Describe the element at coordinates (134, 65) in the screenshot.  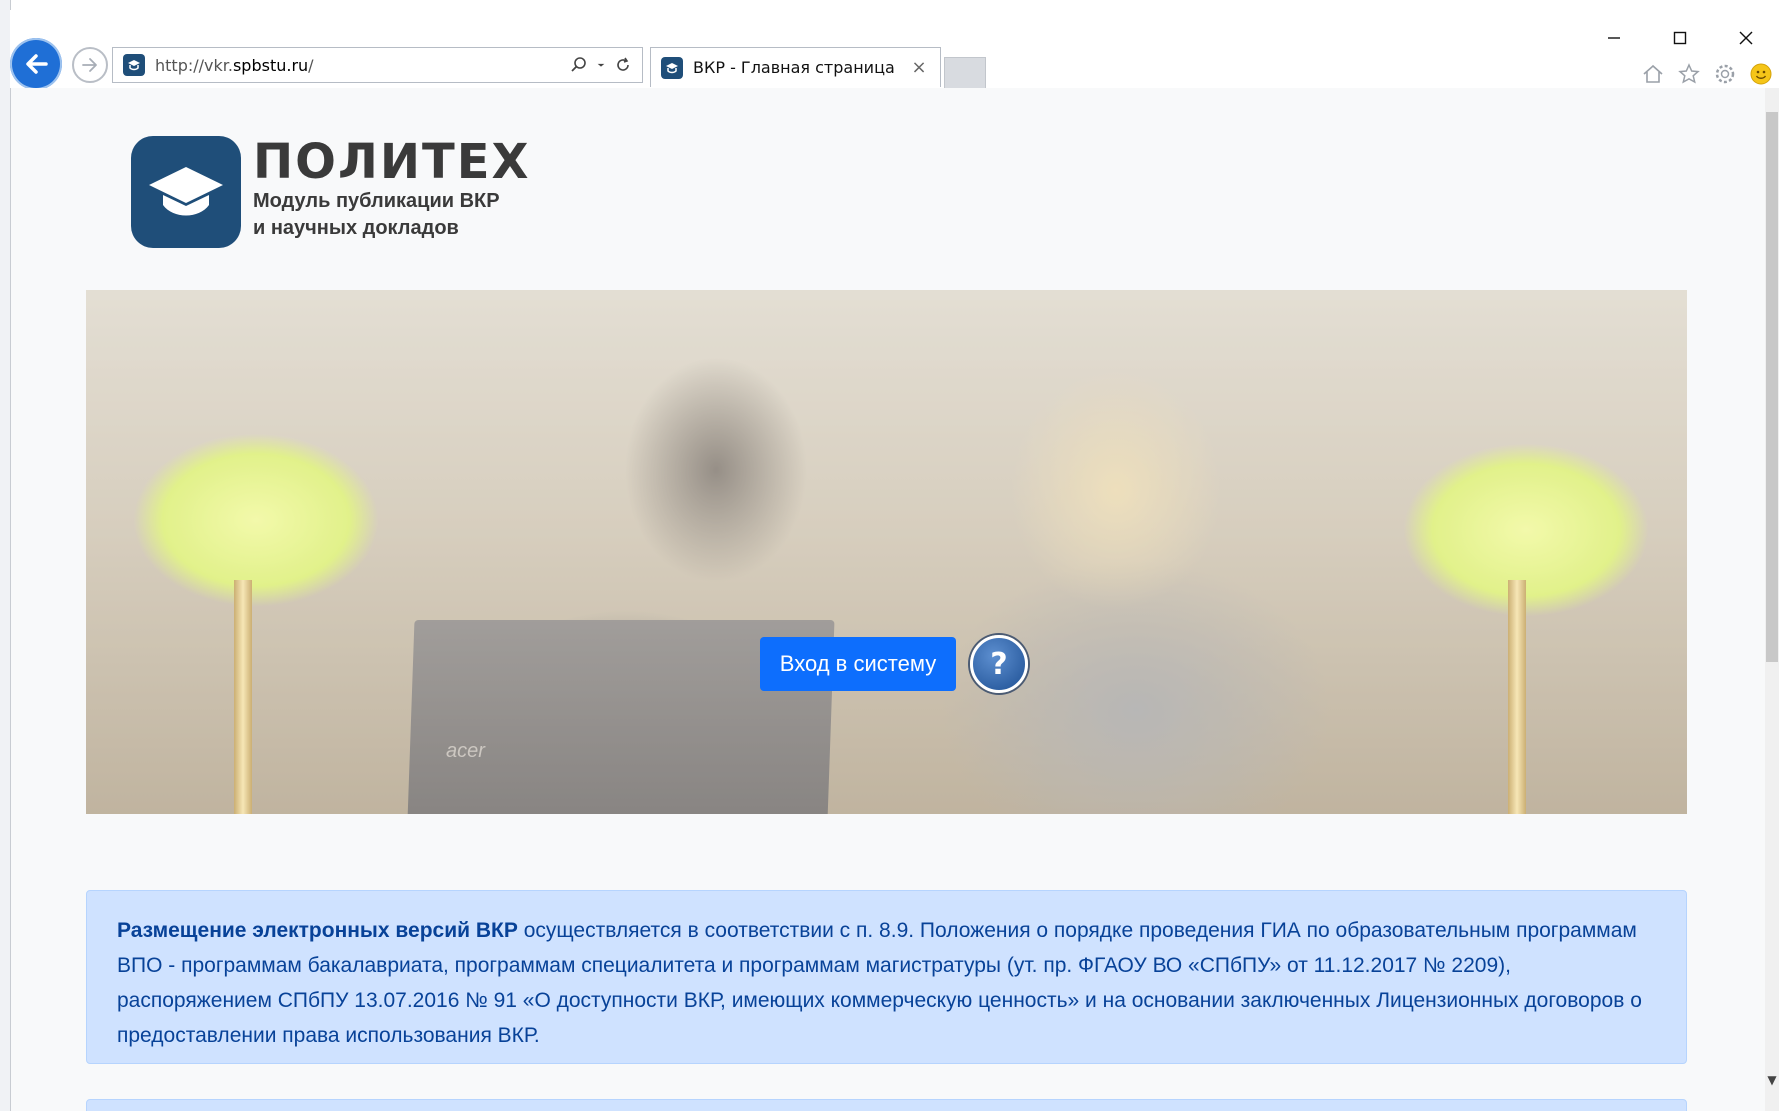
I see `site-favicon-icon` at that location.